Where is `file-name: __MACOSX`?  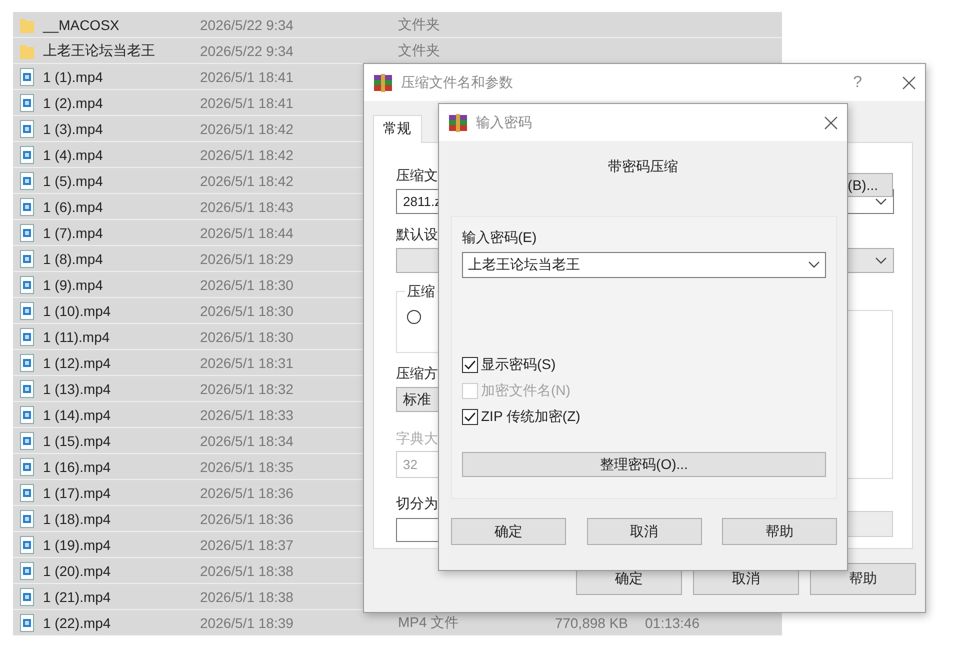
file-name: __MACOSX is located at coordinates (81, 24).